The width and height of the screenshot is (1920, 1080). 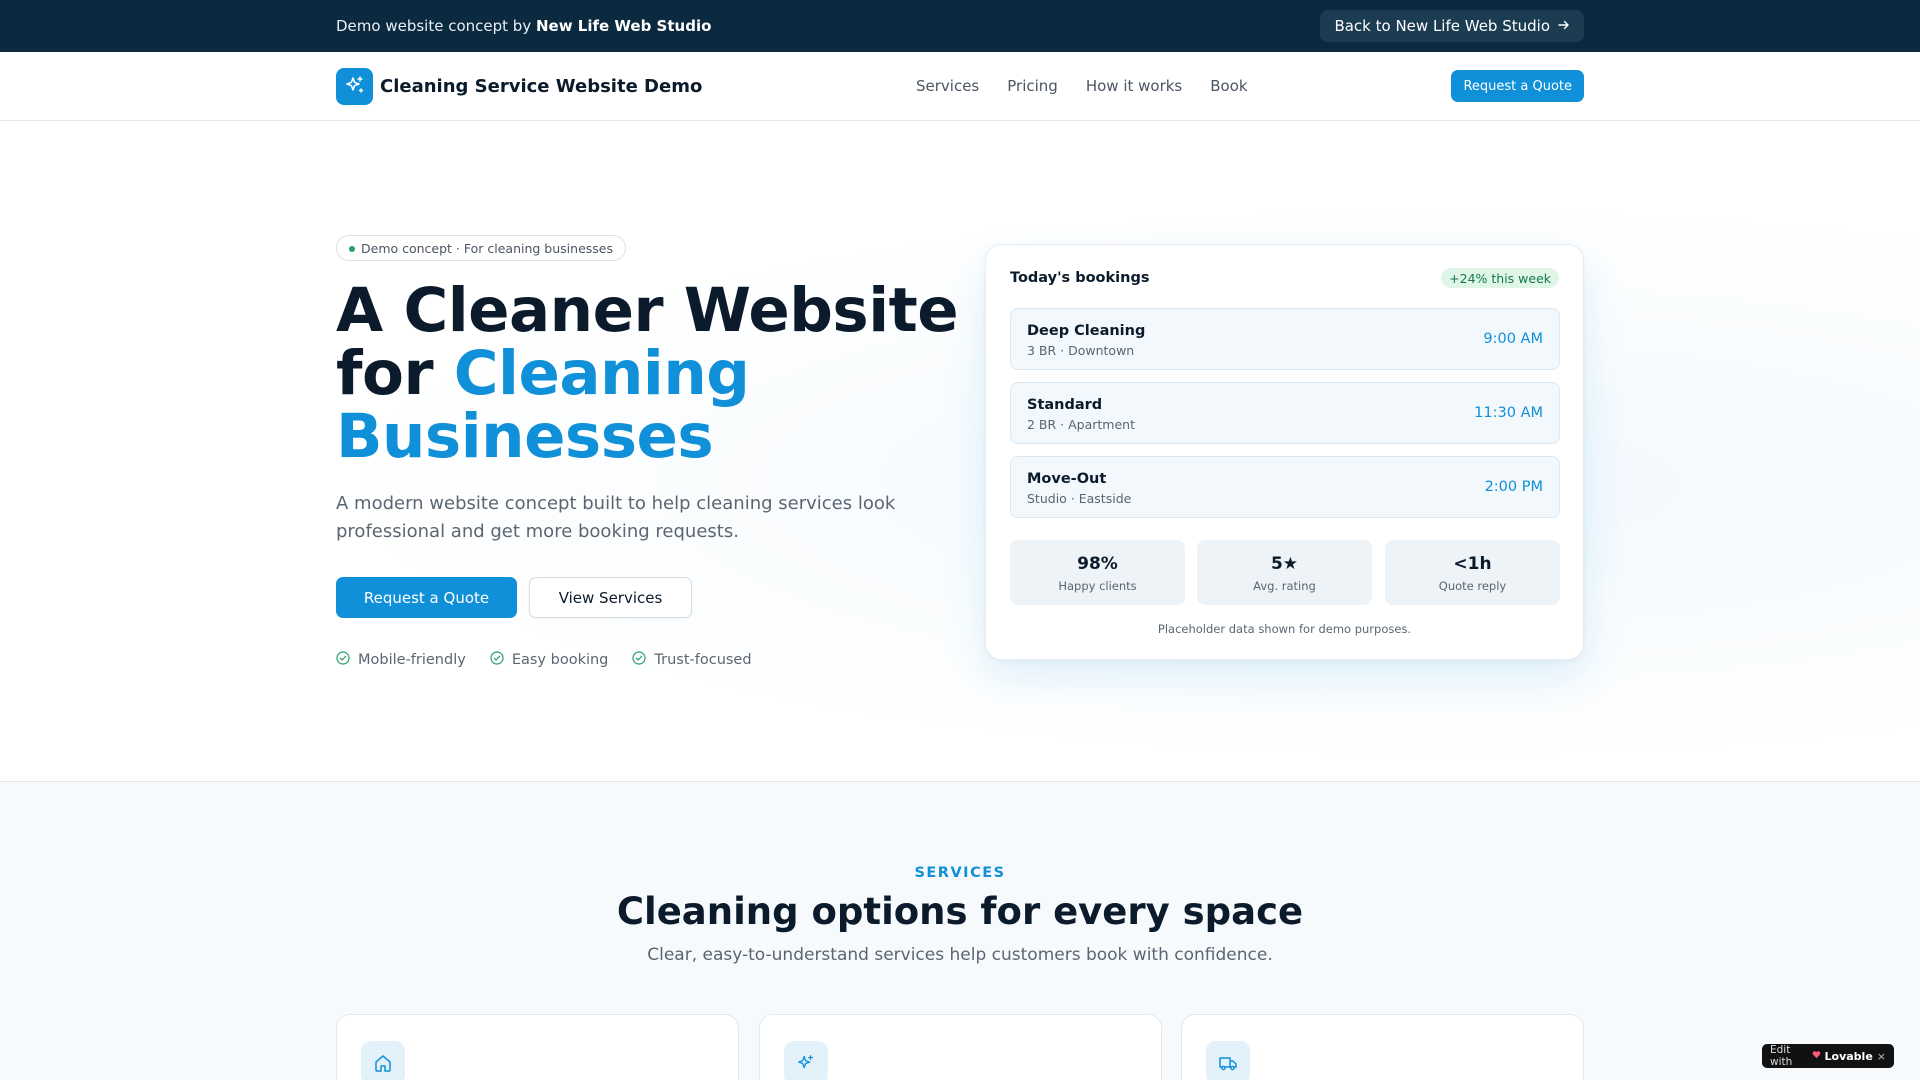 I want to click on booking-time: 9:00 AM, so click(x=1513, y=339).